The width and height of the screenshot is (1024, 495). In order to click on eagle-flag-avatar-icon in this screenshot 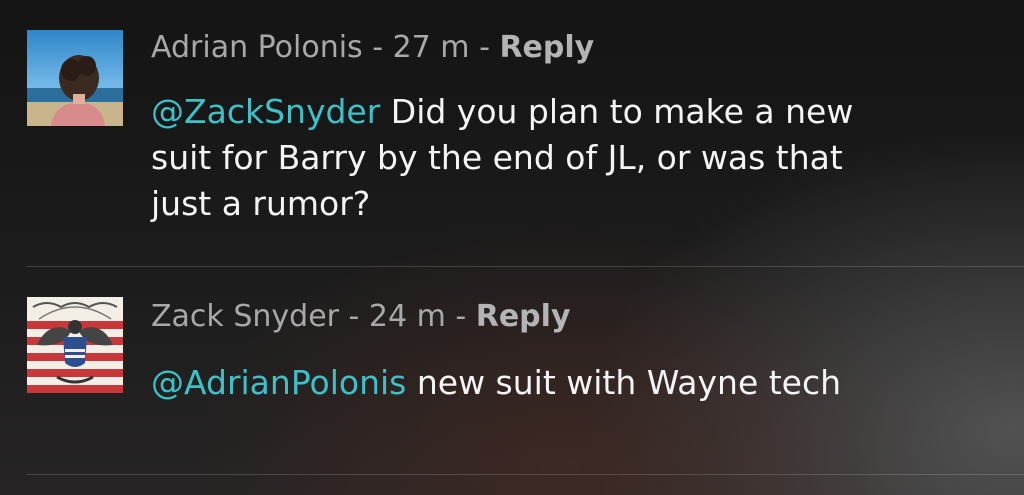, I will do `click(75, 345)`.